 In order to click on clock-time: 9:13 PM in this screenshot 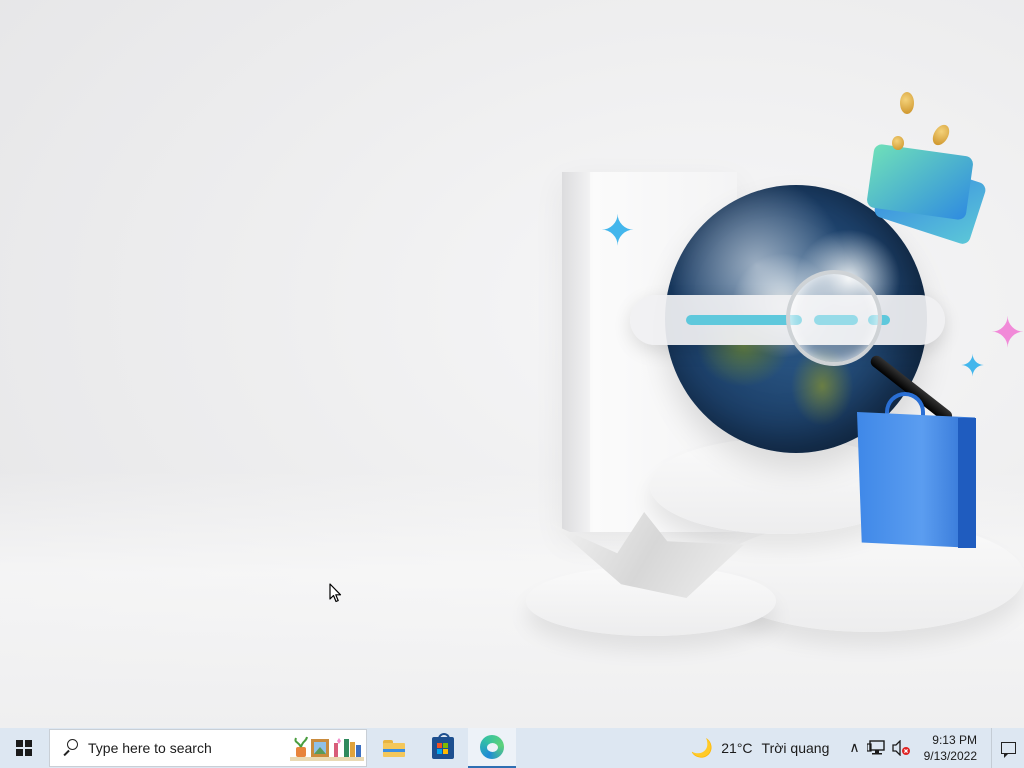, I will do `click(954, 740)`.